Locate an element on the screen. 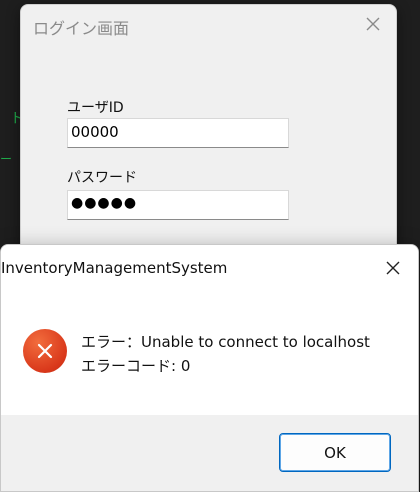  background-terminal-text: ー is located at coordinates (6, 159).